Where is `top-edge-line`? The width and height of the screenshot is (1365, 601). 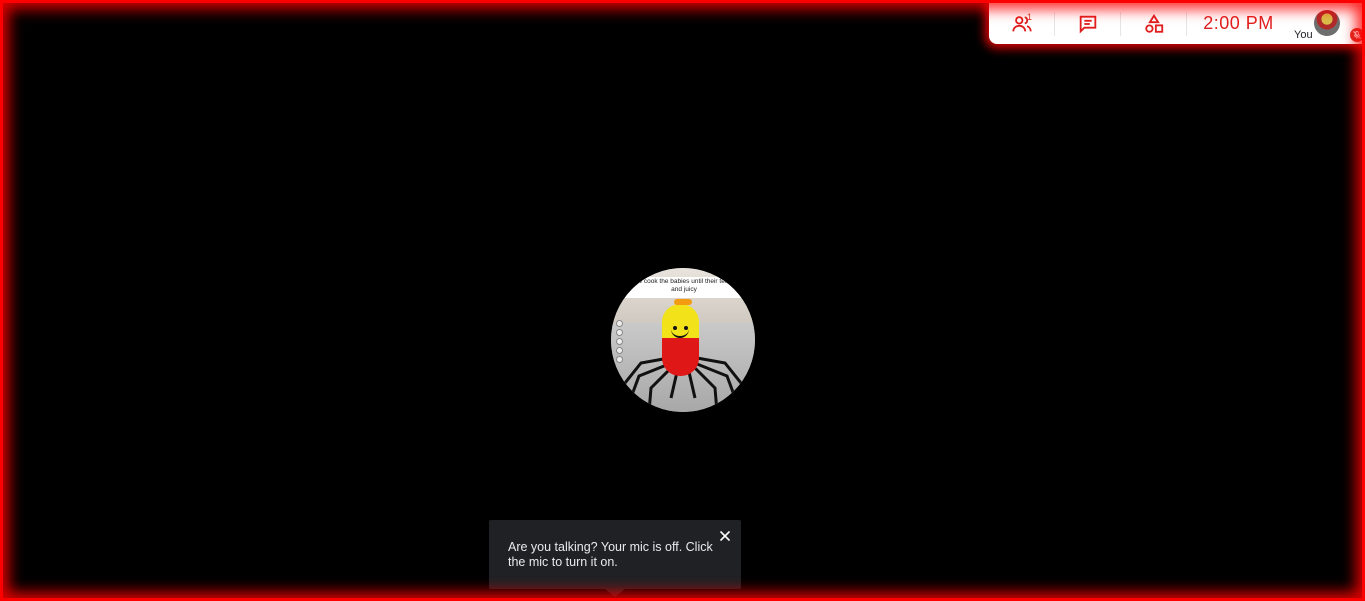
top-edge-line is located at coordinates (682, 1).